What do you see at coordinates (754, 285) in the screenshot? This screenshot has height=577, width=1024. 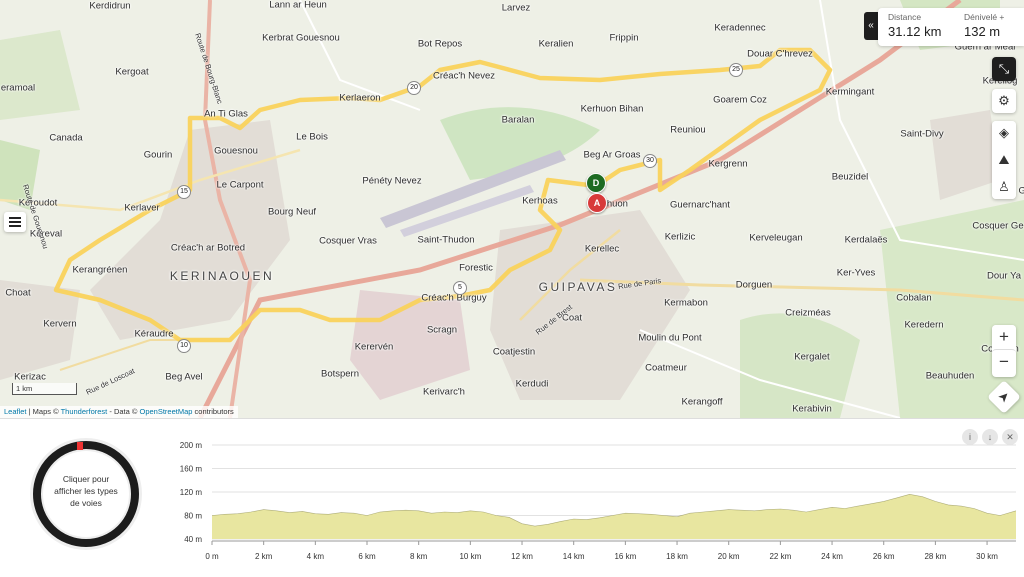 I see `place-label: Dorguen` at bounding box center [754, 285].